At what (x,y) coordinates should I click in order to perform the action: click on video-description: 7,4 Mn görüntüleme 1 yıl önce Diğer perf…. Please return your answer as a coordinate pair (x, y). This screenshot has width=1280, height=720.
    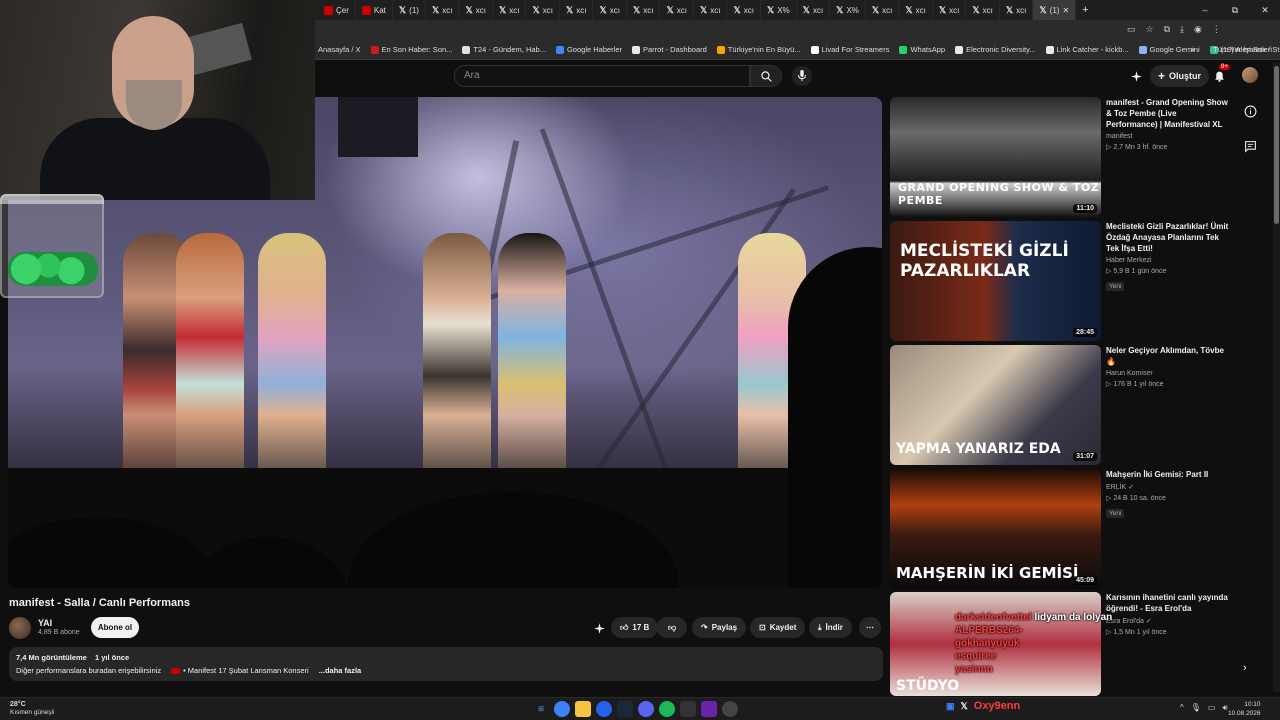
    Looking at the image, I should click on (446, 664).